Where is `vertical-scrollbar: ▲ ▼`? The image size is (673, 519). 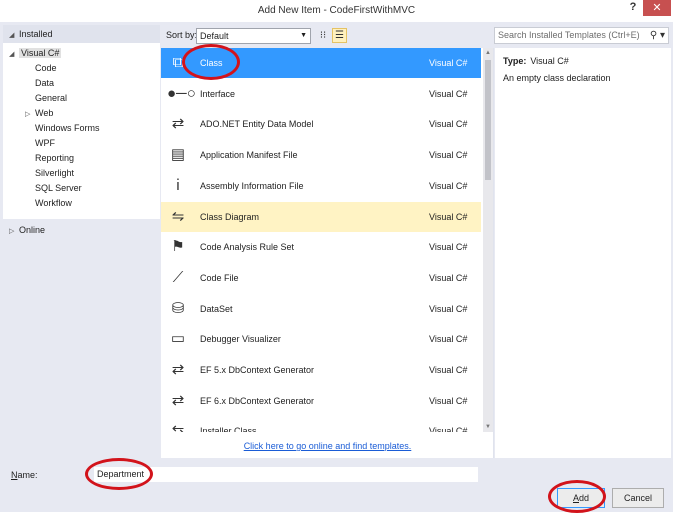 vertical-scrollbar: ▲ ▼ is located at coordinates (488, 240).